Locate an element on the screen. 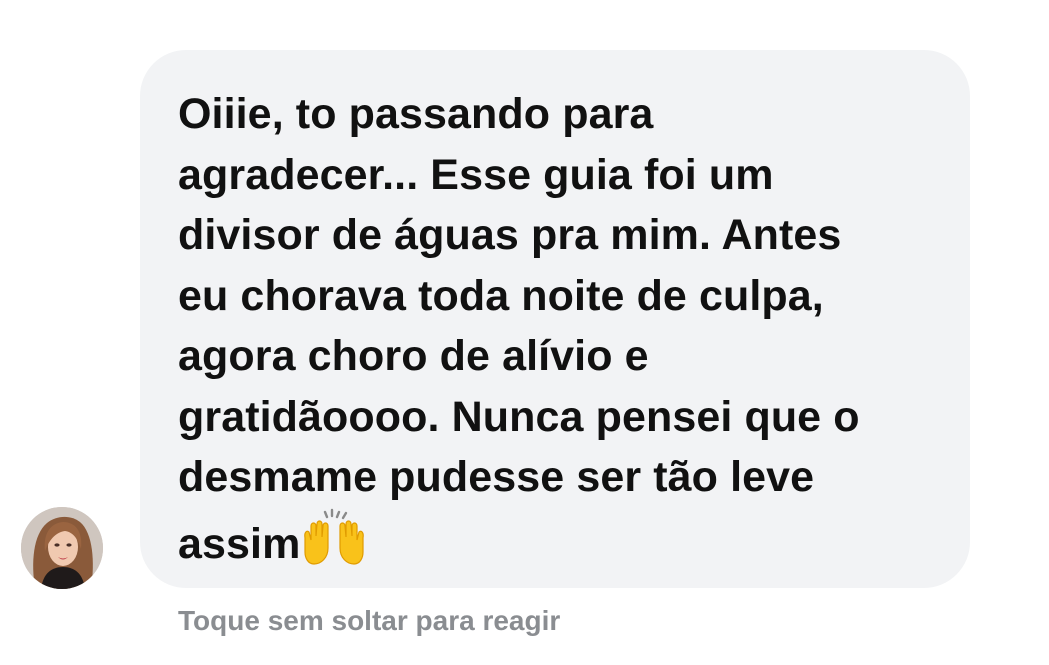 The image size is (1049, 665). profile-photo is located at coordinates (62, 548).